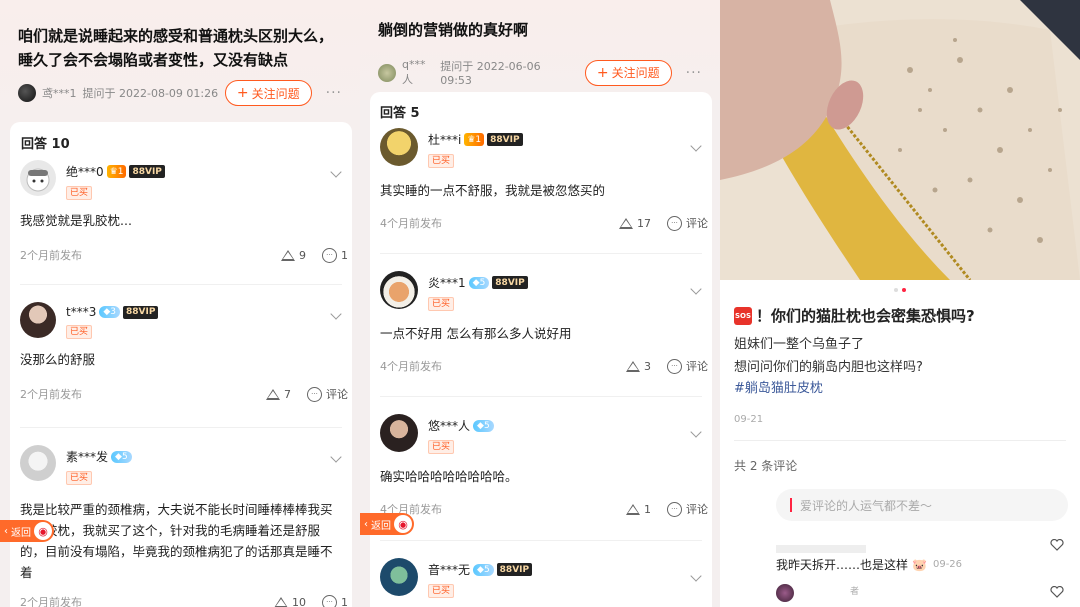 The image size is (1080, 607). I want to click on back-label: 返回, so click(21, 533).